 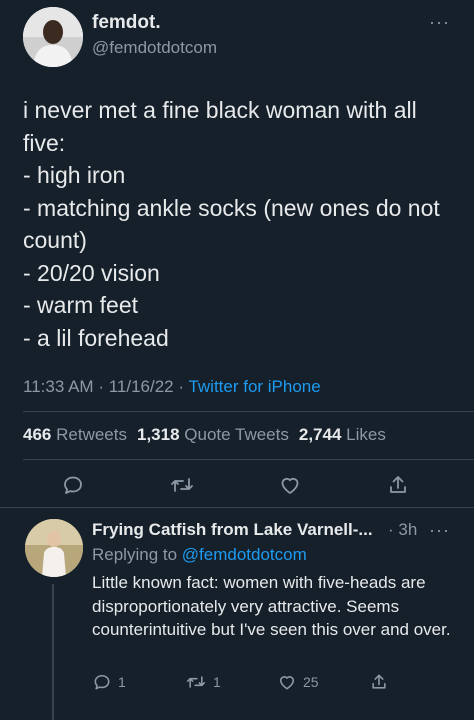 I want to click on reply-reply-button: 1, so click(x=109, y=682).